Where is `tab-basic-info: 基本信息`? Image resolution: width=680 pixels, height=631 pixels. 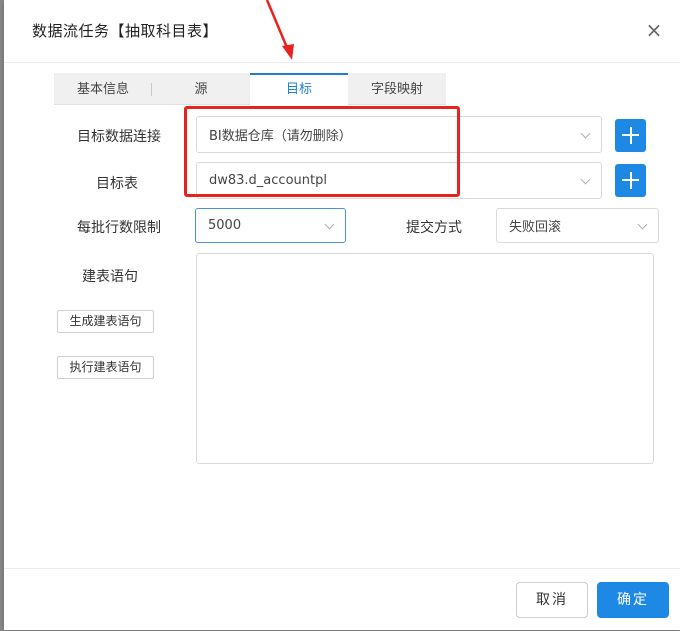 tab-basic-info: 基本信息 is located at coordinates (103, 88).